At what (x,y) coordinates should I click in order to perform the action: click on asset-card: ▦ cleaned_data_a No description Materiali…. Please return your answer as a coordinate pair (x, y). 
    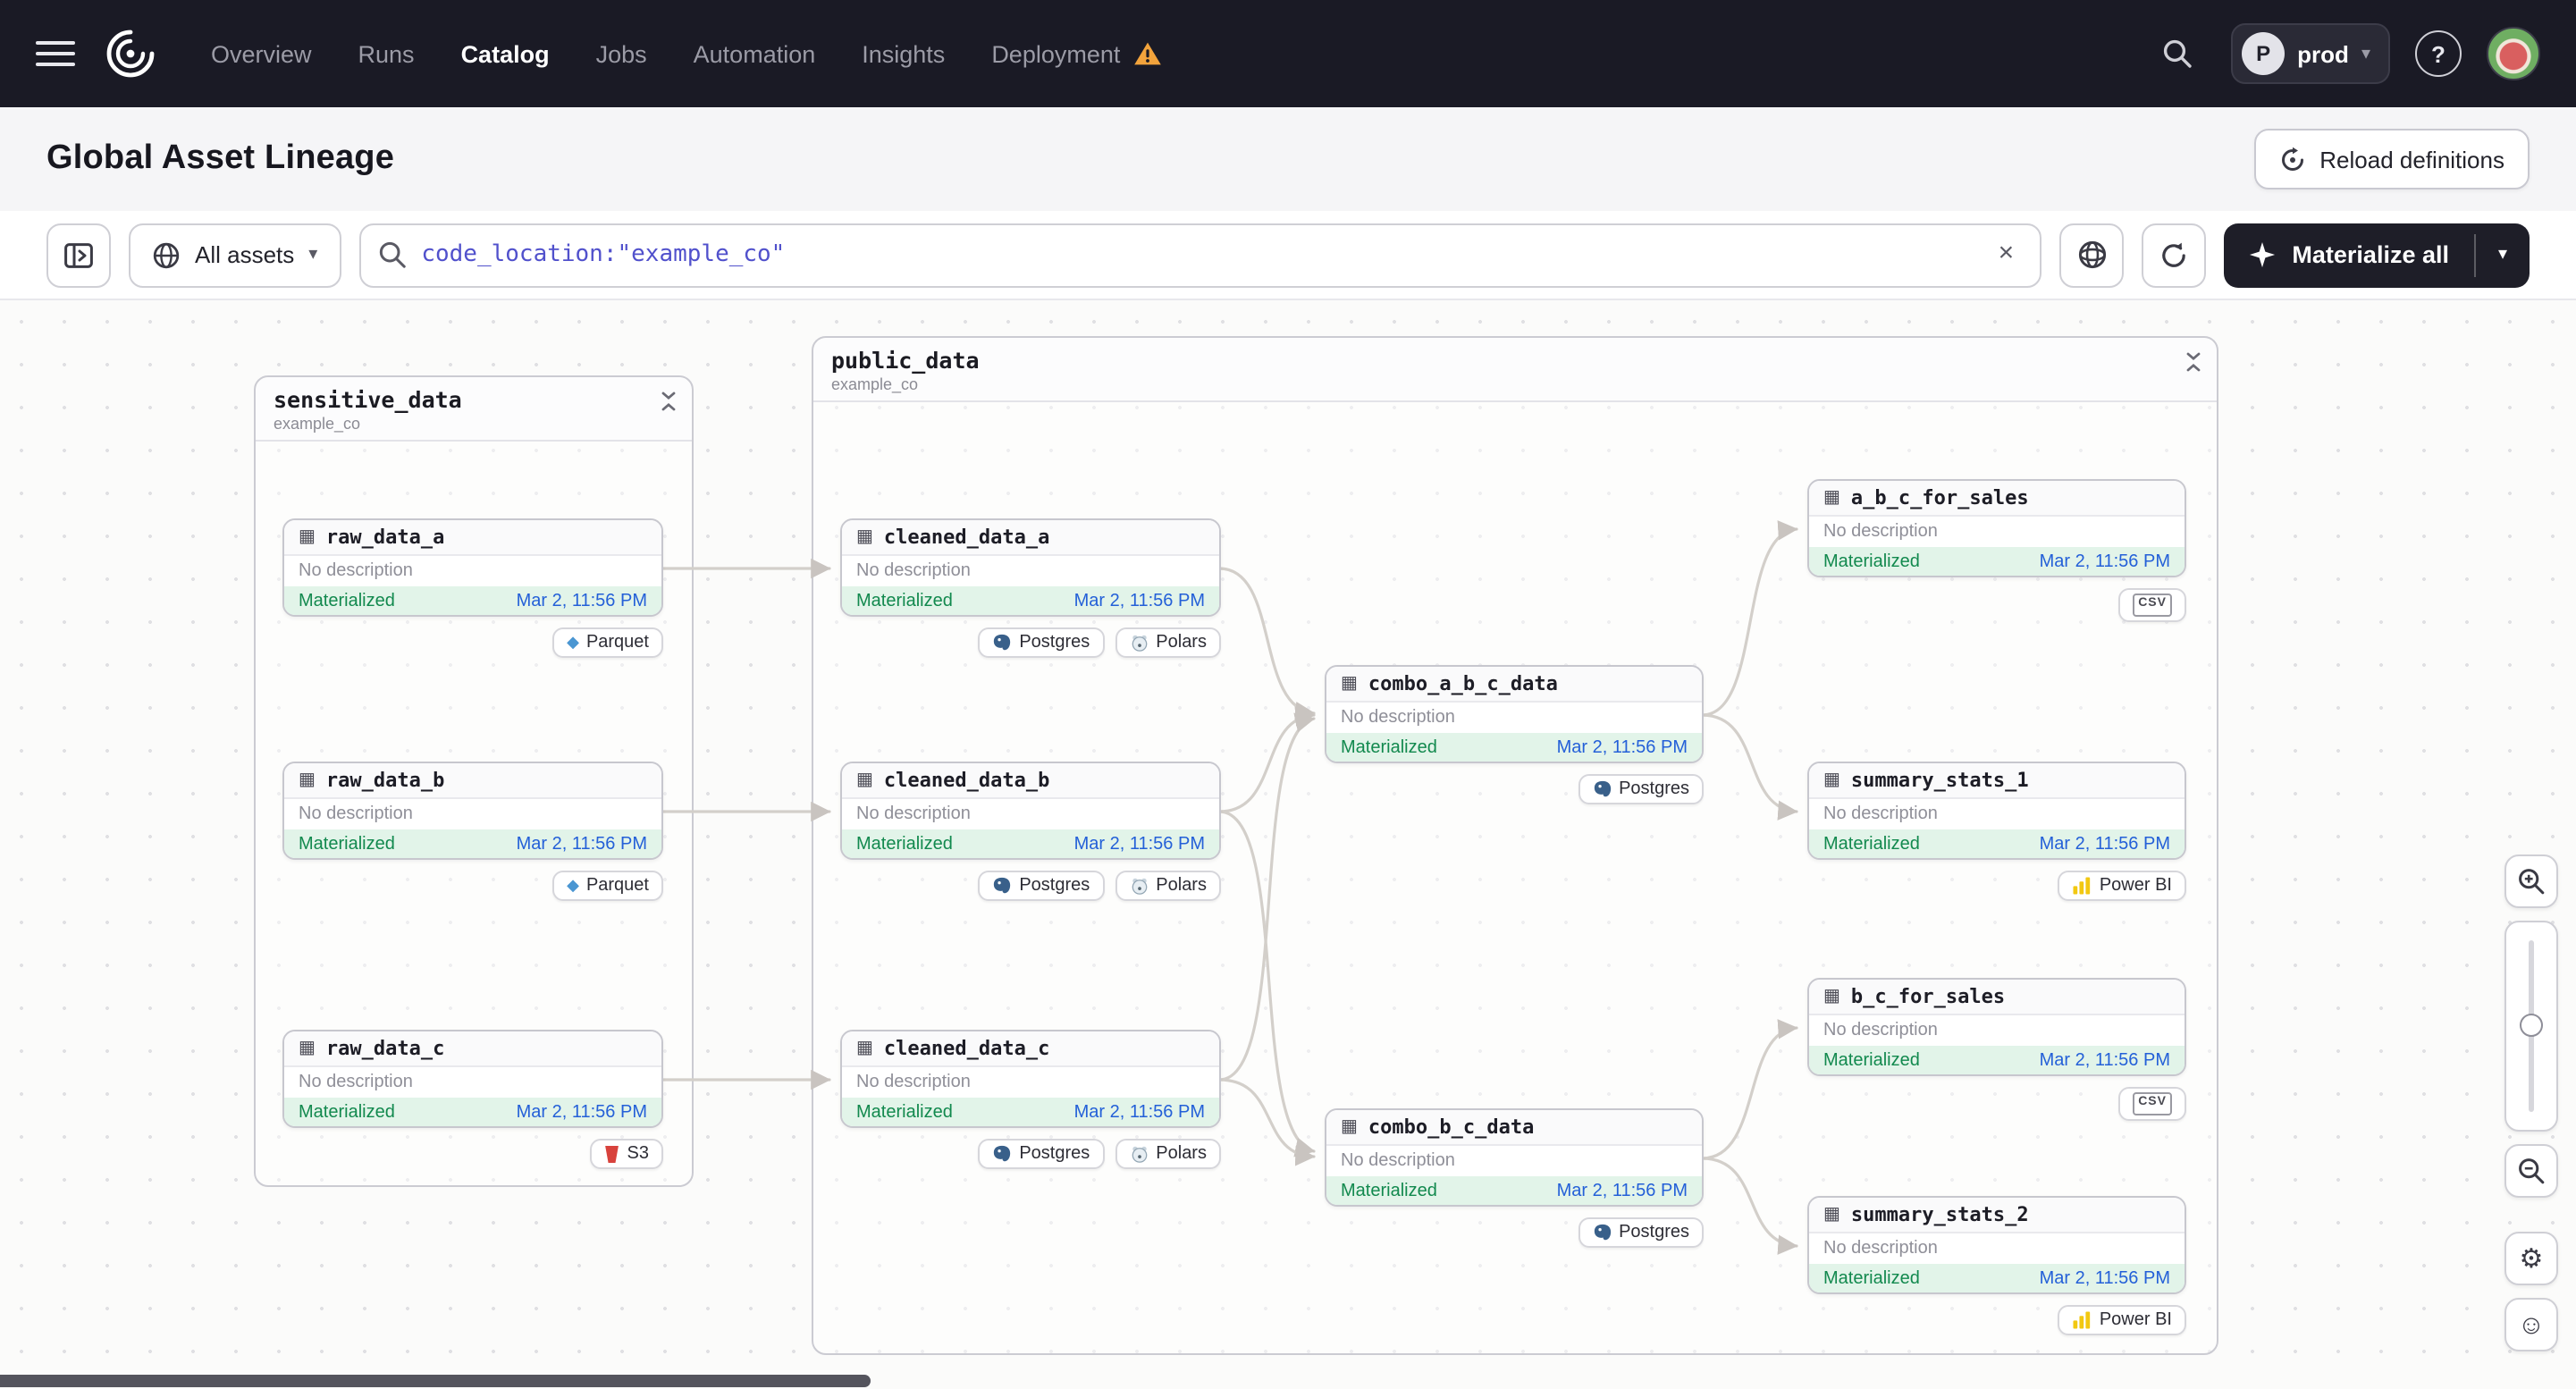
    Looking at the image, I should click on (1030, 567).